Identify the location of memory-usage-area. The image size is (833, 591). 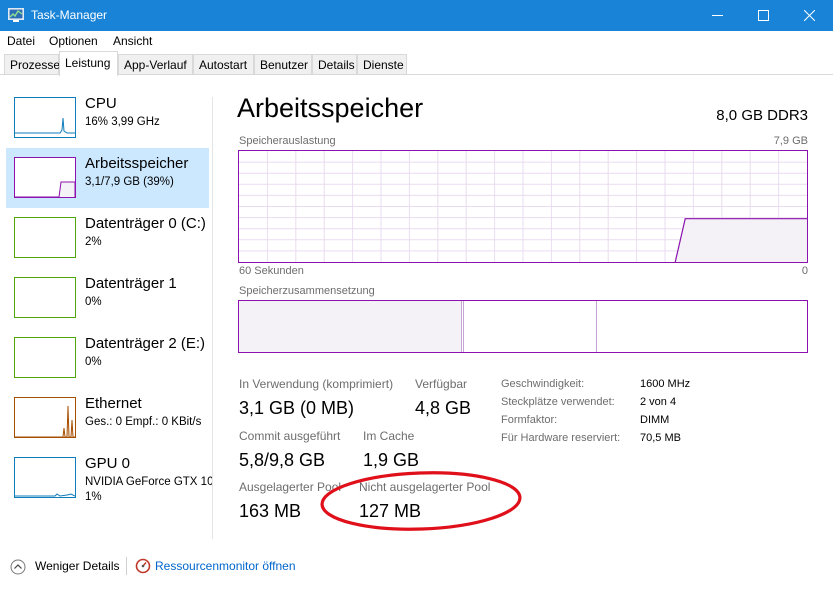
(741, 240).